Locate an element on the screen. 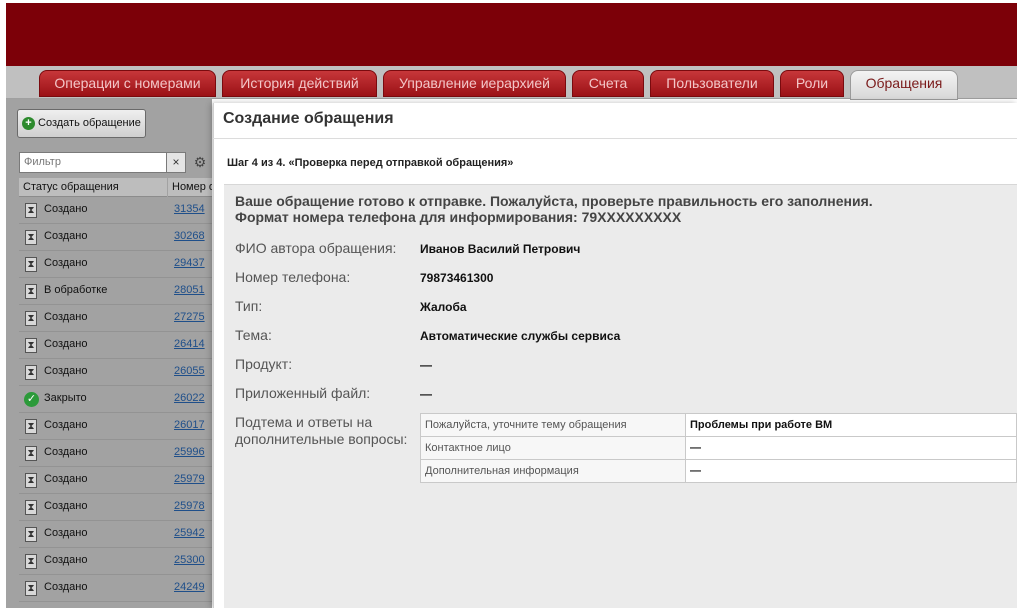  list-item: ⧗ Создано 30268 is located at coordinates (115, 237).